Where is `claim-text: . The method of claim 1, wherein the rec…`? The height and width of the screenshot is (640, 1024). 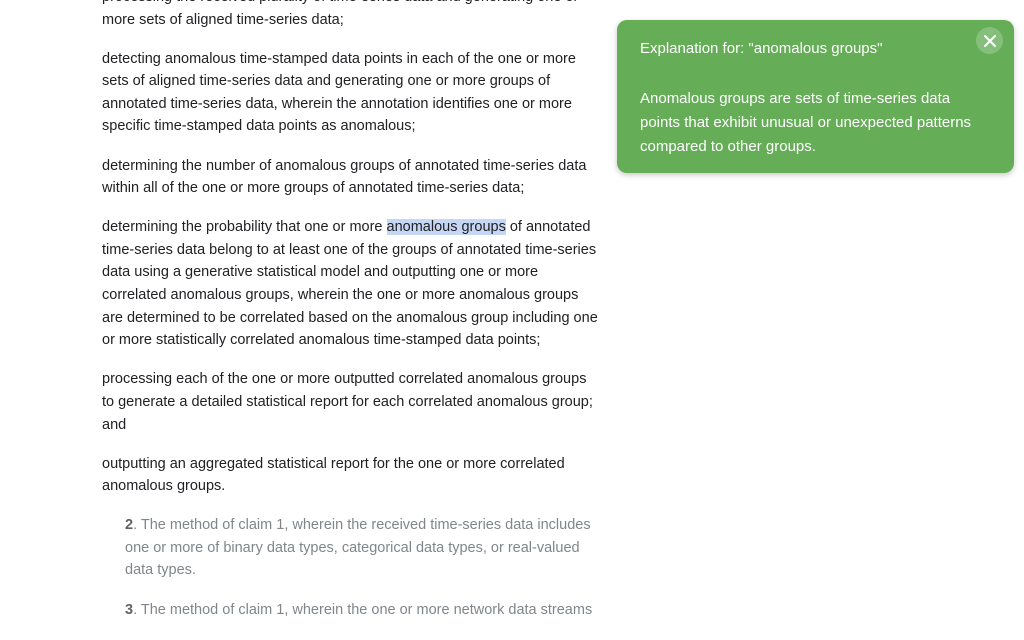 claim-text: . The method of claim 1, wherein the rec… is located at coordinates (358, 548).